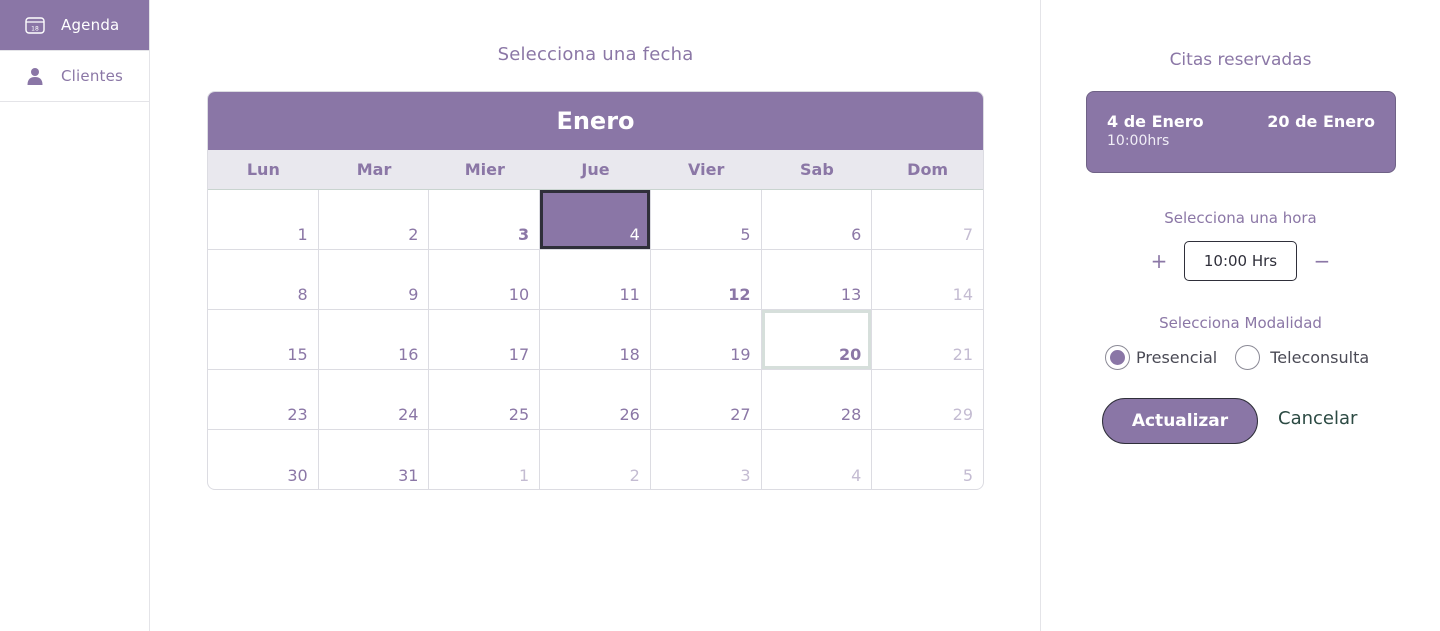  Describe the element at coordinates (817, 169) in the screenshot. I see `weekday-label: Sab` at that location.